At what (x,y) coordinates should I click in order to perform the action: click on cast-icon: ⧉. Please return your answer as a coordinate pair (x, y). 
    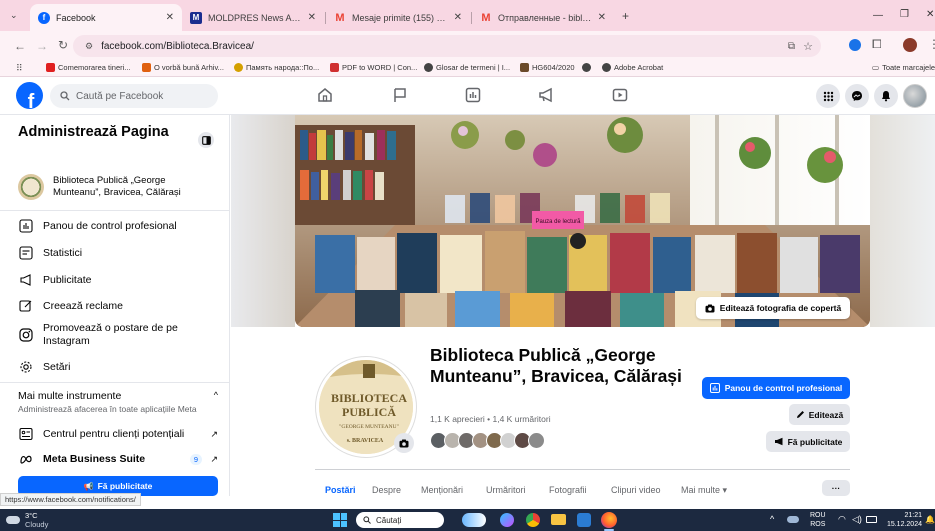
    Looking at the image, I should click on (791, 46).